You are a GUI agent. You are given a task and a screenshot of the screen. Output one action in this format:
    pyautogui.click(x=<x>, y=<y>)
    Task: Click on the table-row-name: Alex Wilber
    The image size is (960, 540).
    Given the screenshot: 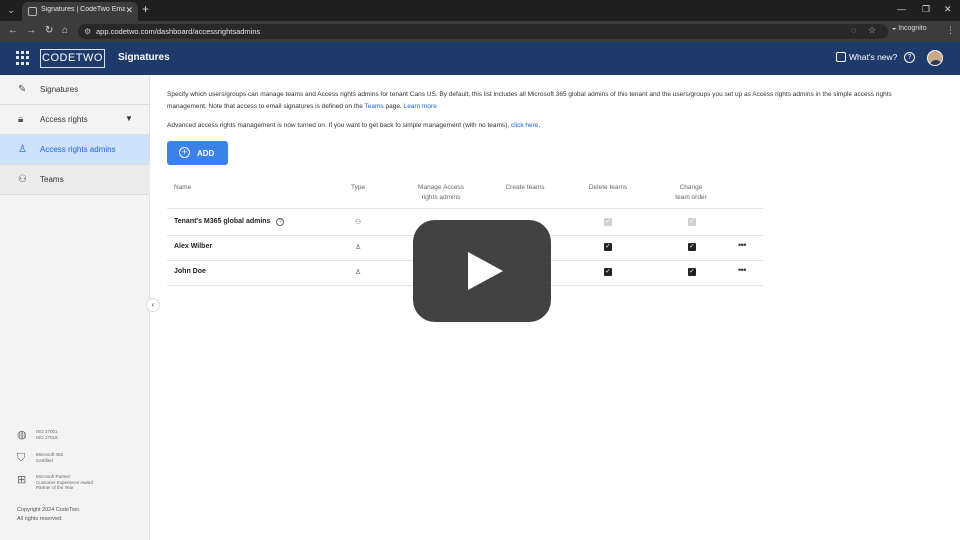 What is the action you would take?
    pyautogui.click(x=193, y=246)
    